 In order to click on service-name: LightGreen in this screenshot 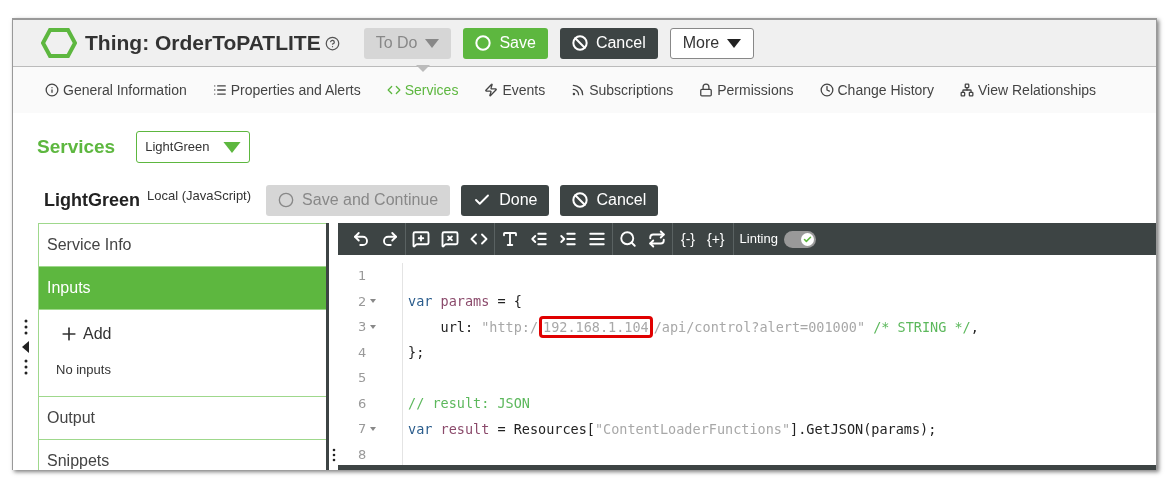, I will do `click(92, 200)`.